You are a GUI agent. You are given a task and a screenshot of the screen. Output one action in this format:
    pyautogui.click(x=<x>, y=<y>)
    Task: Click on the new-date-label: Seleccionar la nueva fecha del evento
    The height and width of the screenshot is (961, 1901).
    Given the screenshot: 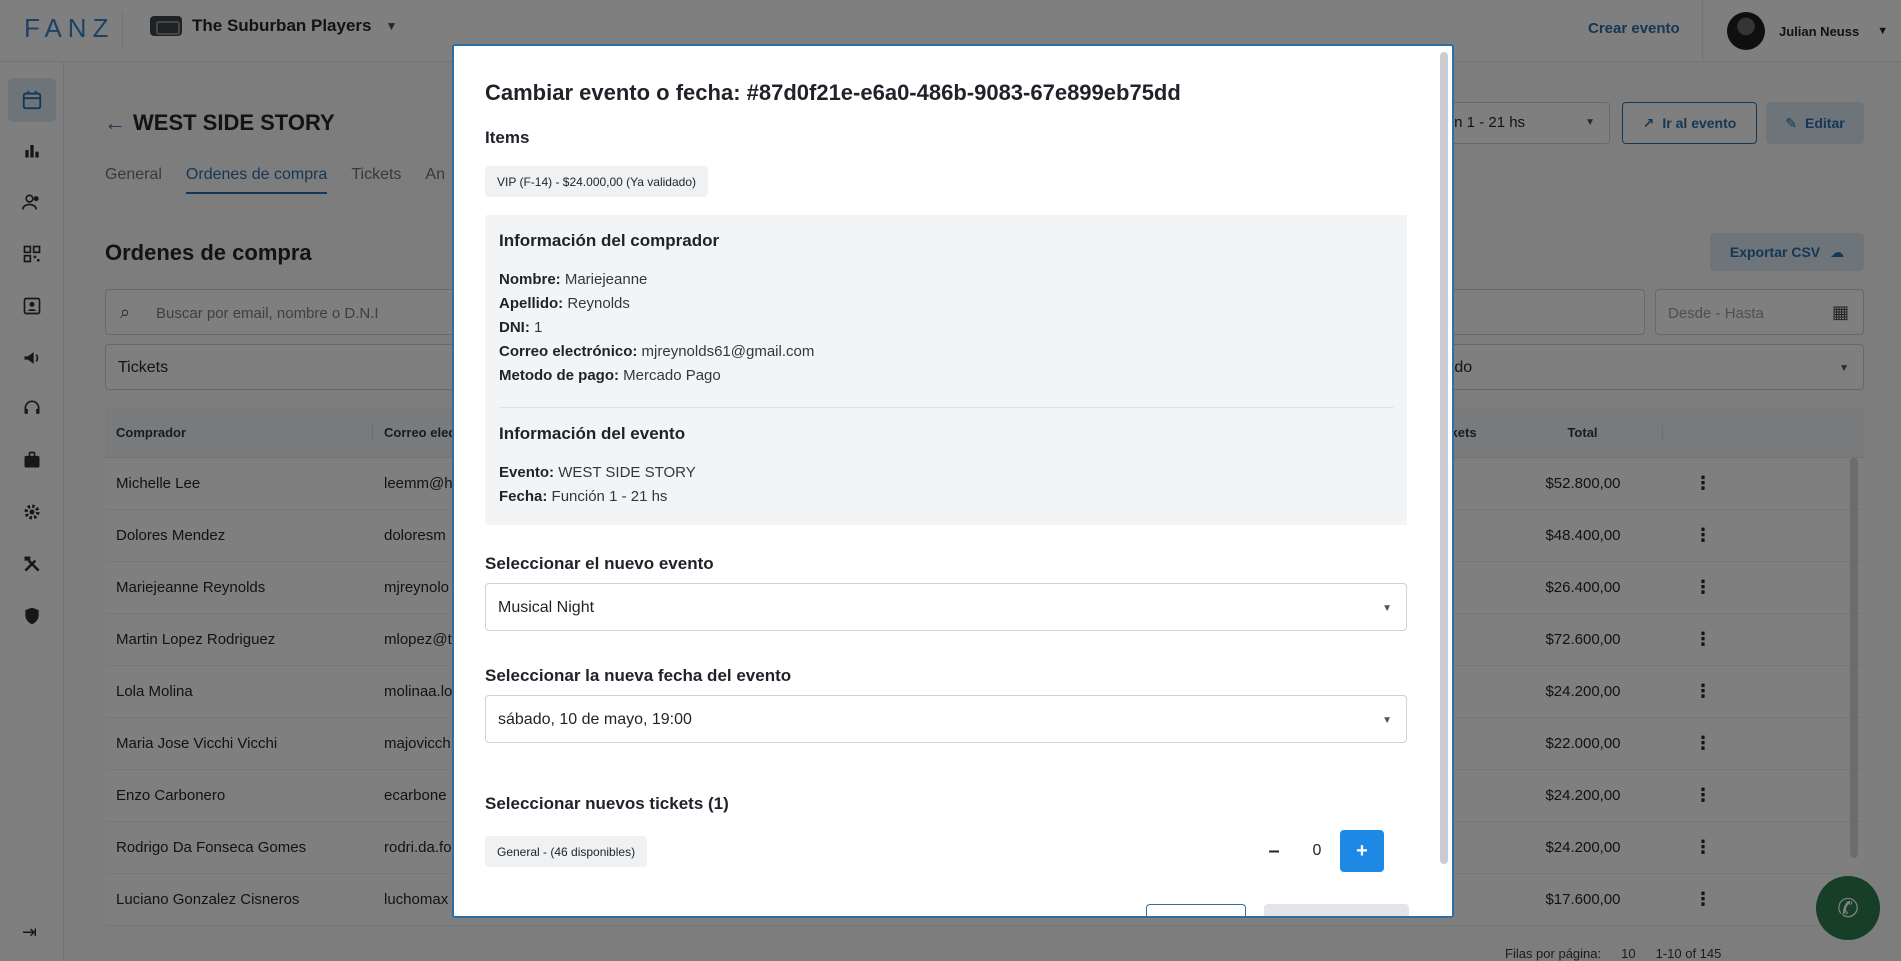 What is the action you would take?
    pyautogui.click(x=638, y=675)
    